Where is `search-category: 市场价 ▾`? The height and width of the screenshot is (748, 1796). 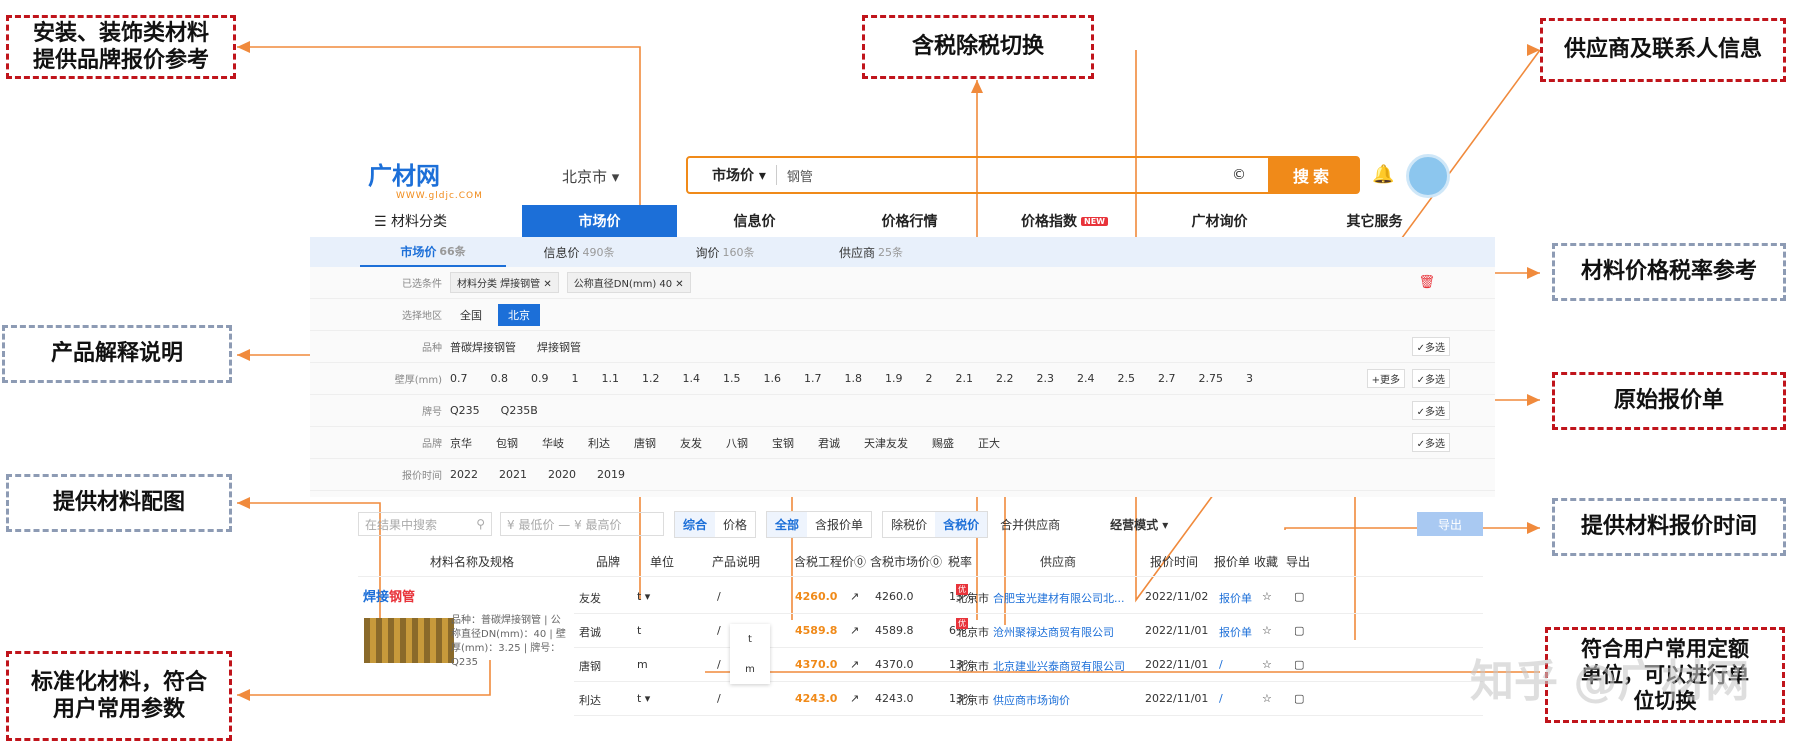
search-category: 市场价 ▾ is located at coordinates (732, 175).